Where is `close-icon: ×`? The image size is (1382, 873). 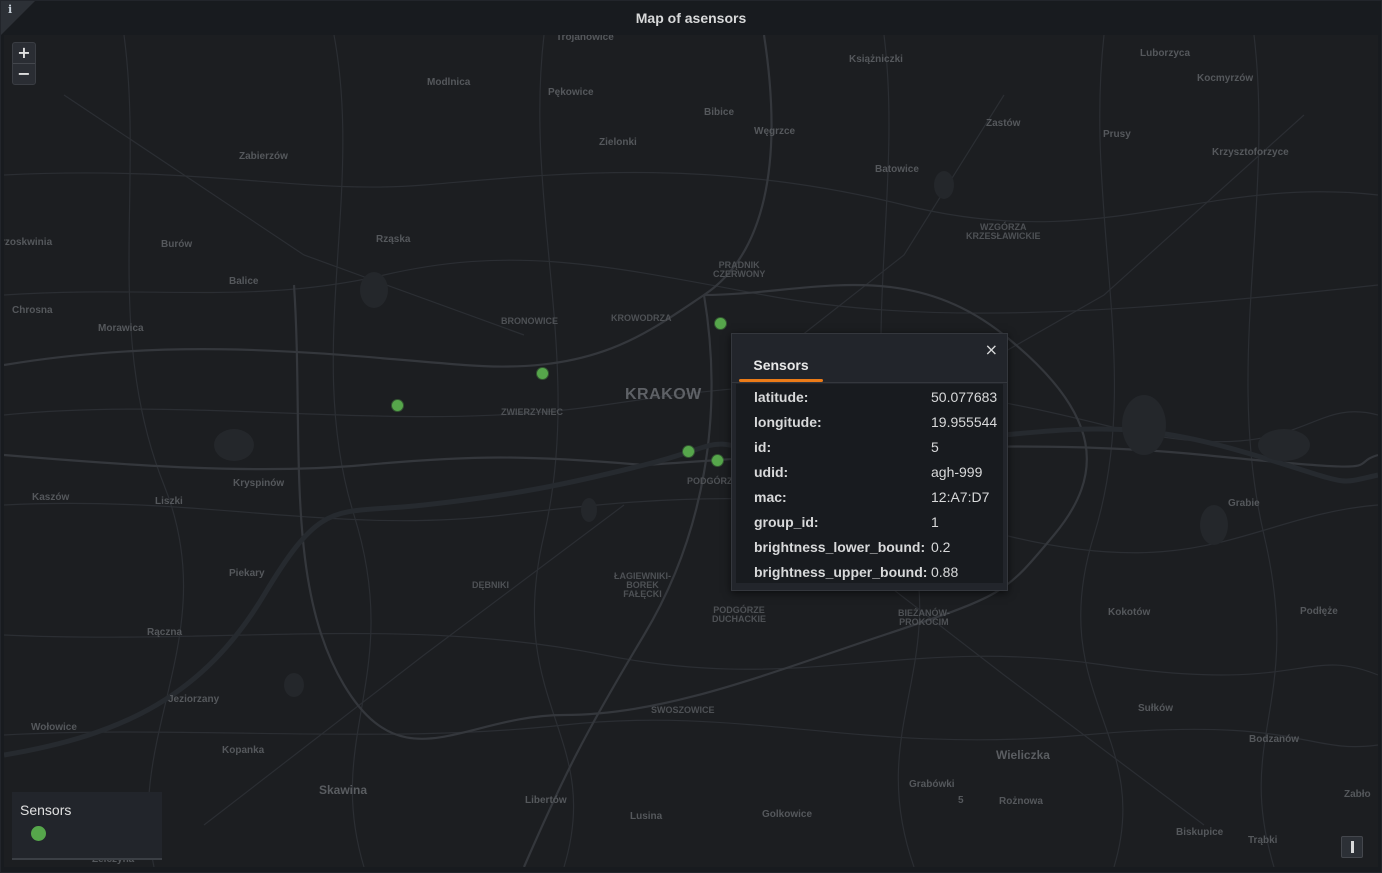 close-icon: × is located at coordinates (991, 349).